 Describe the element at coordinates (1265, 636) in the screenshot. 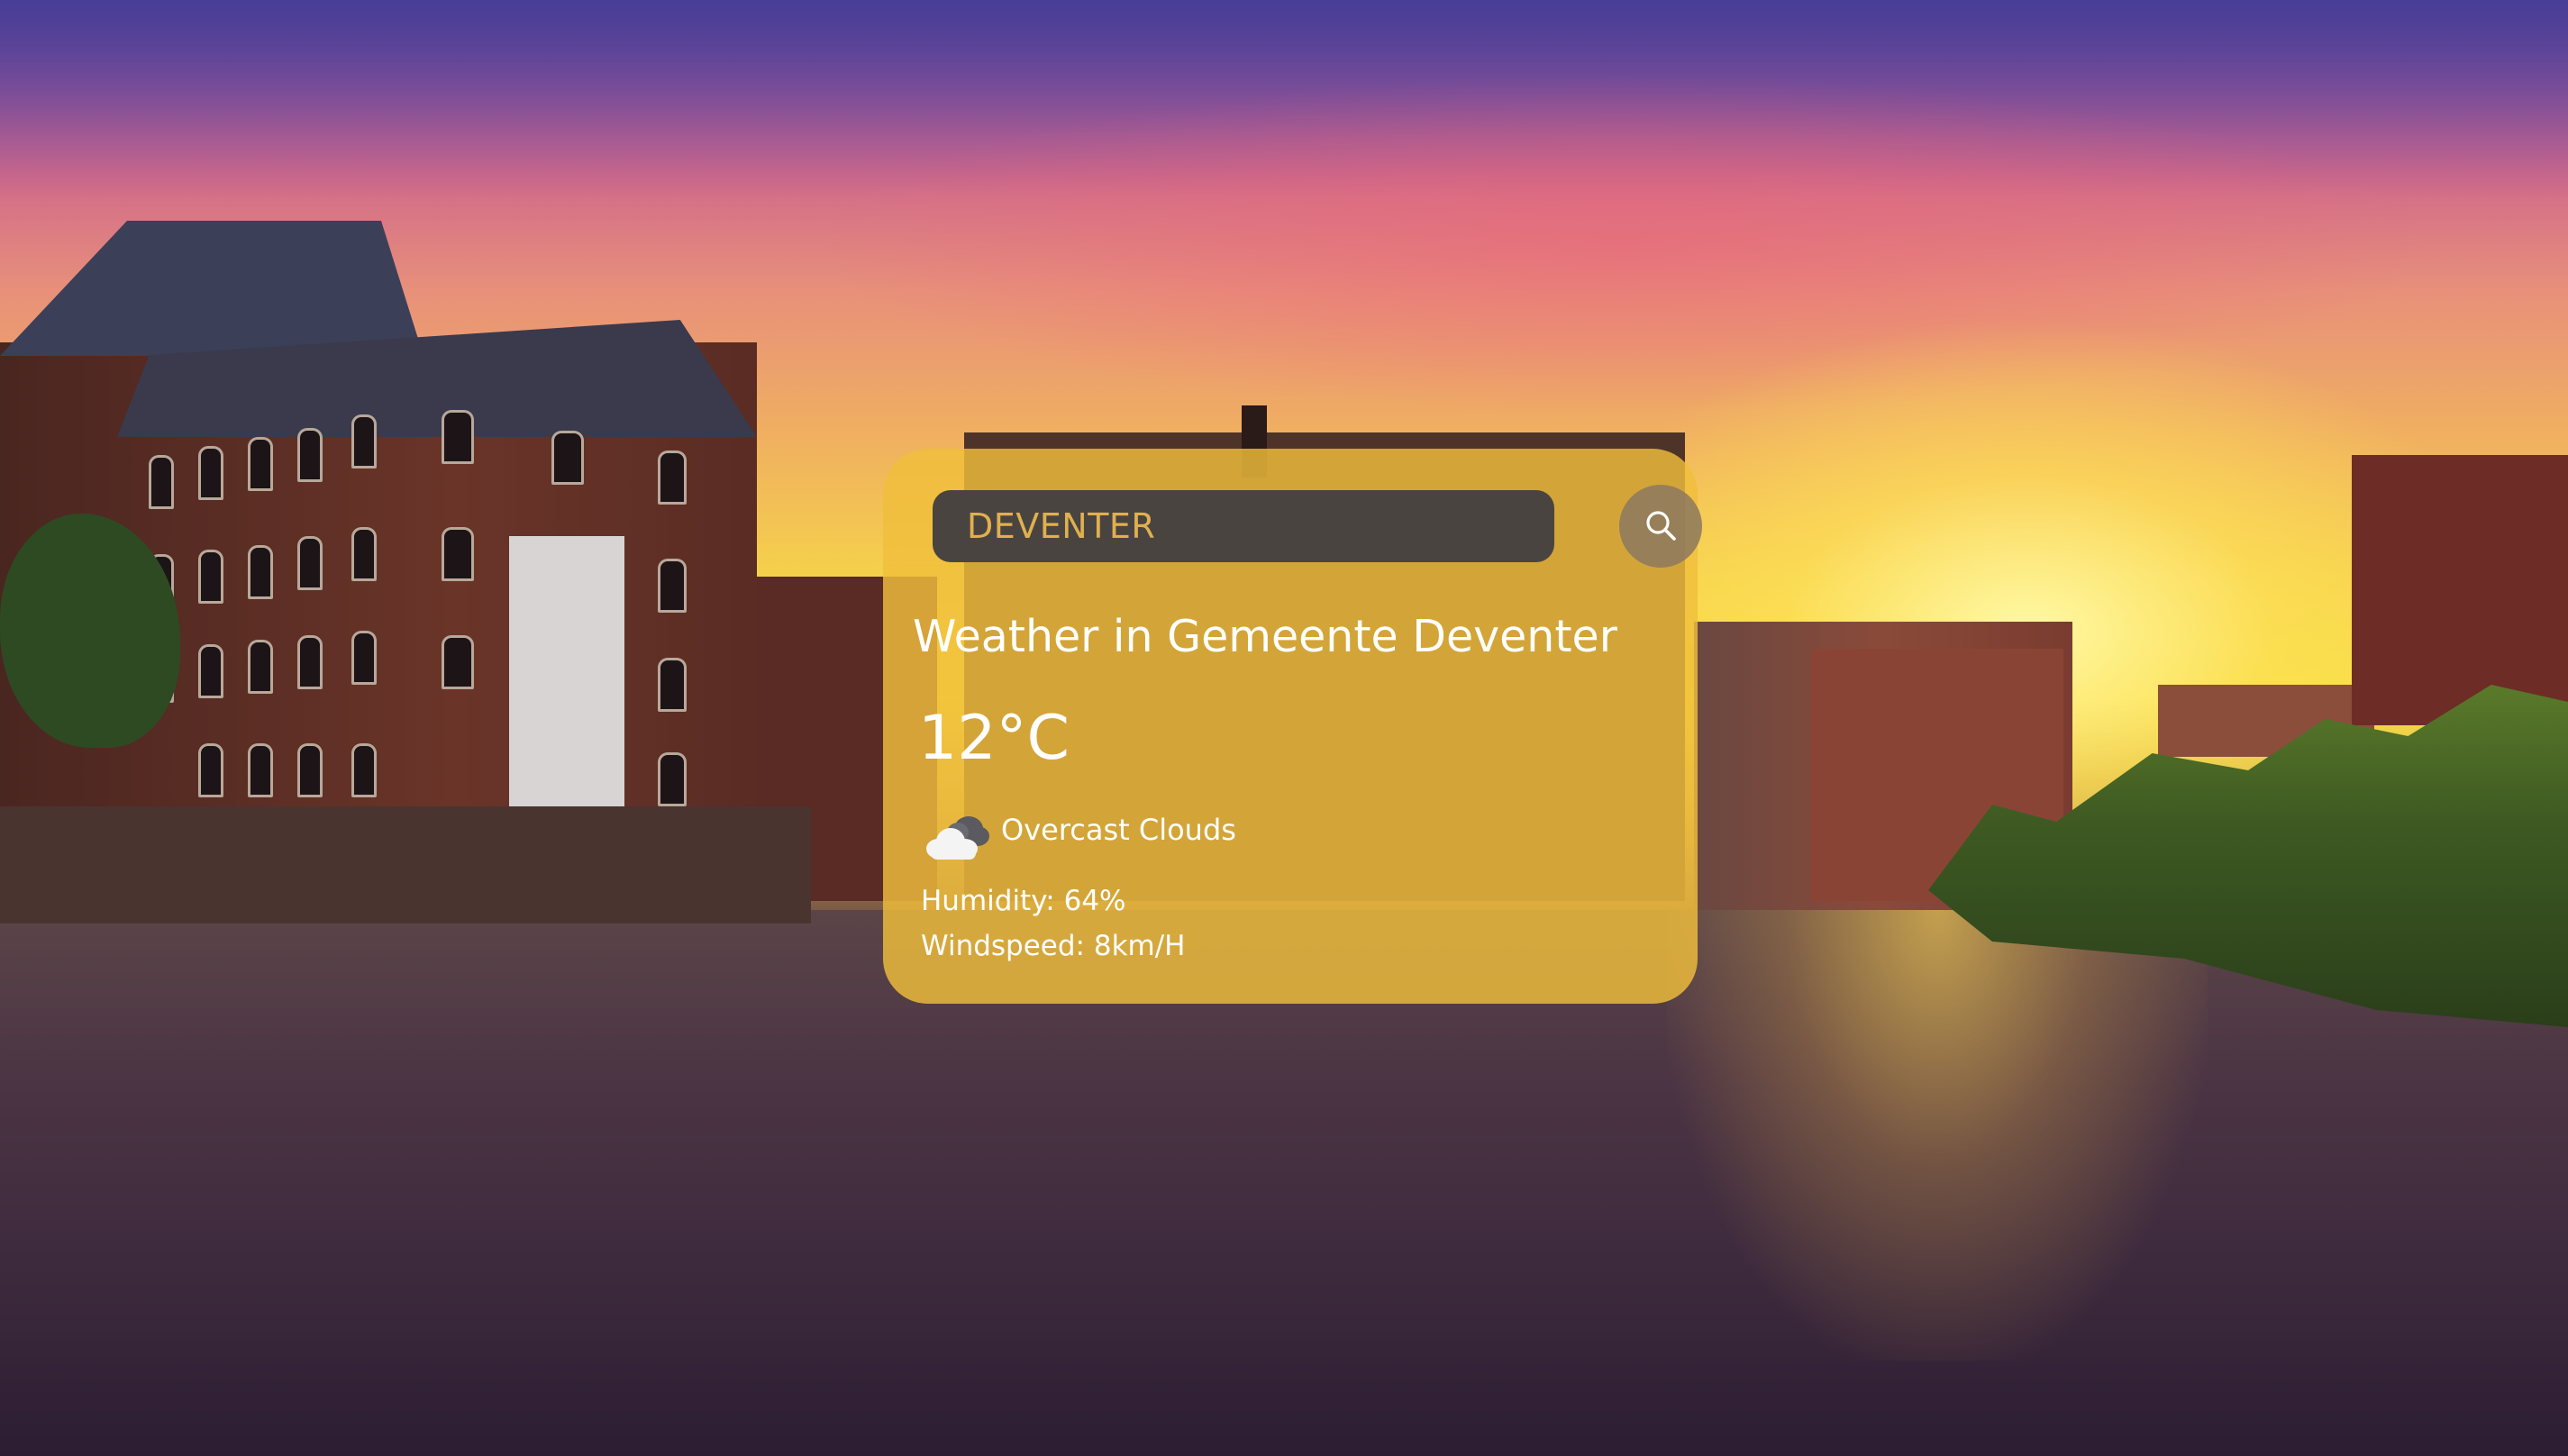

I see `city-title: Weather in Gemeente Deventer` at that location.